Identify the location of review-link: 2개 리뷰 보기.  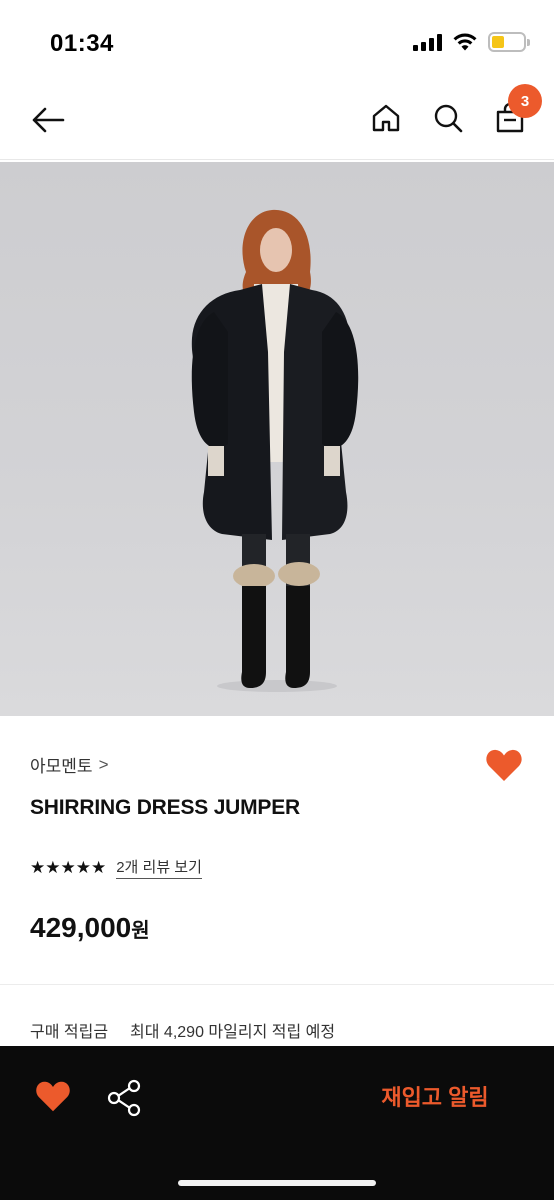
(159, 867).